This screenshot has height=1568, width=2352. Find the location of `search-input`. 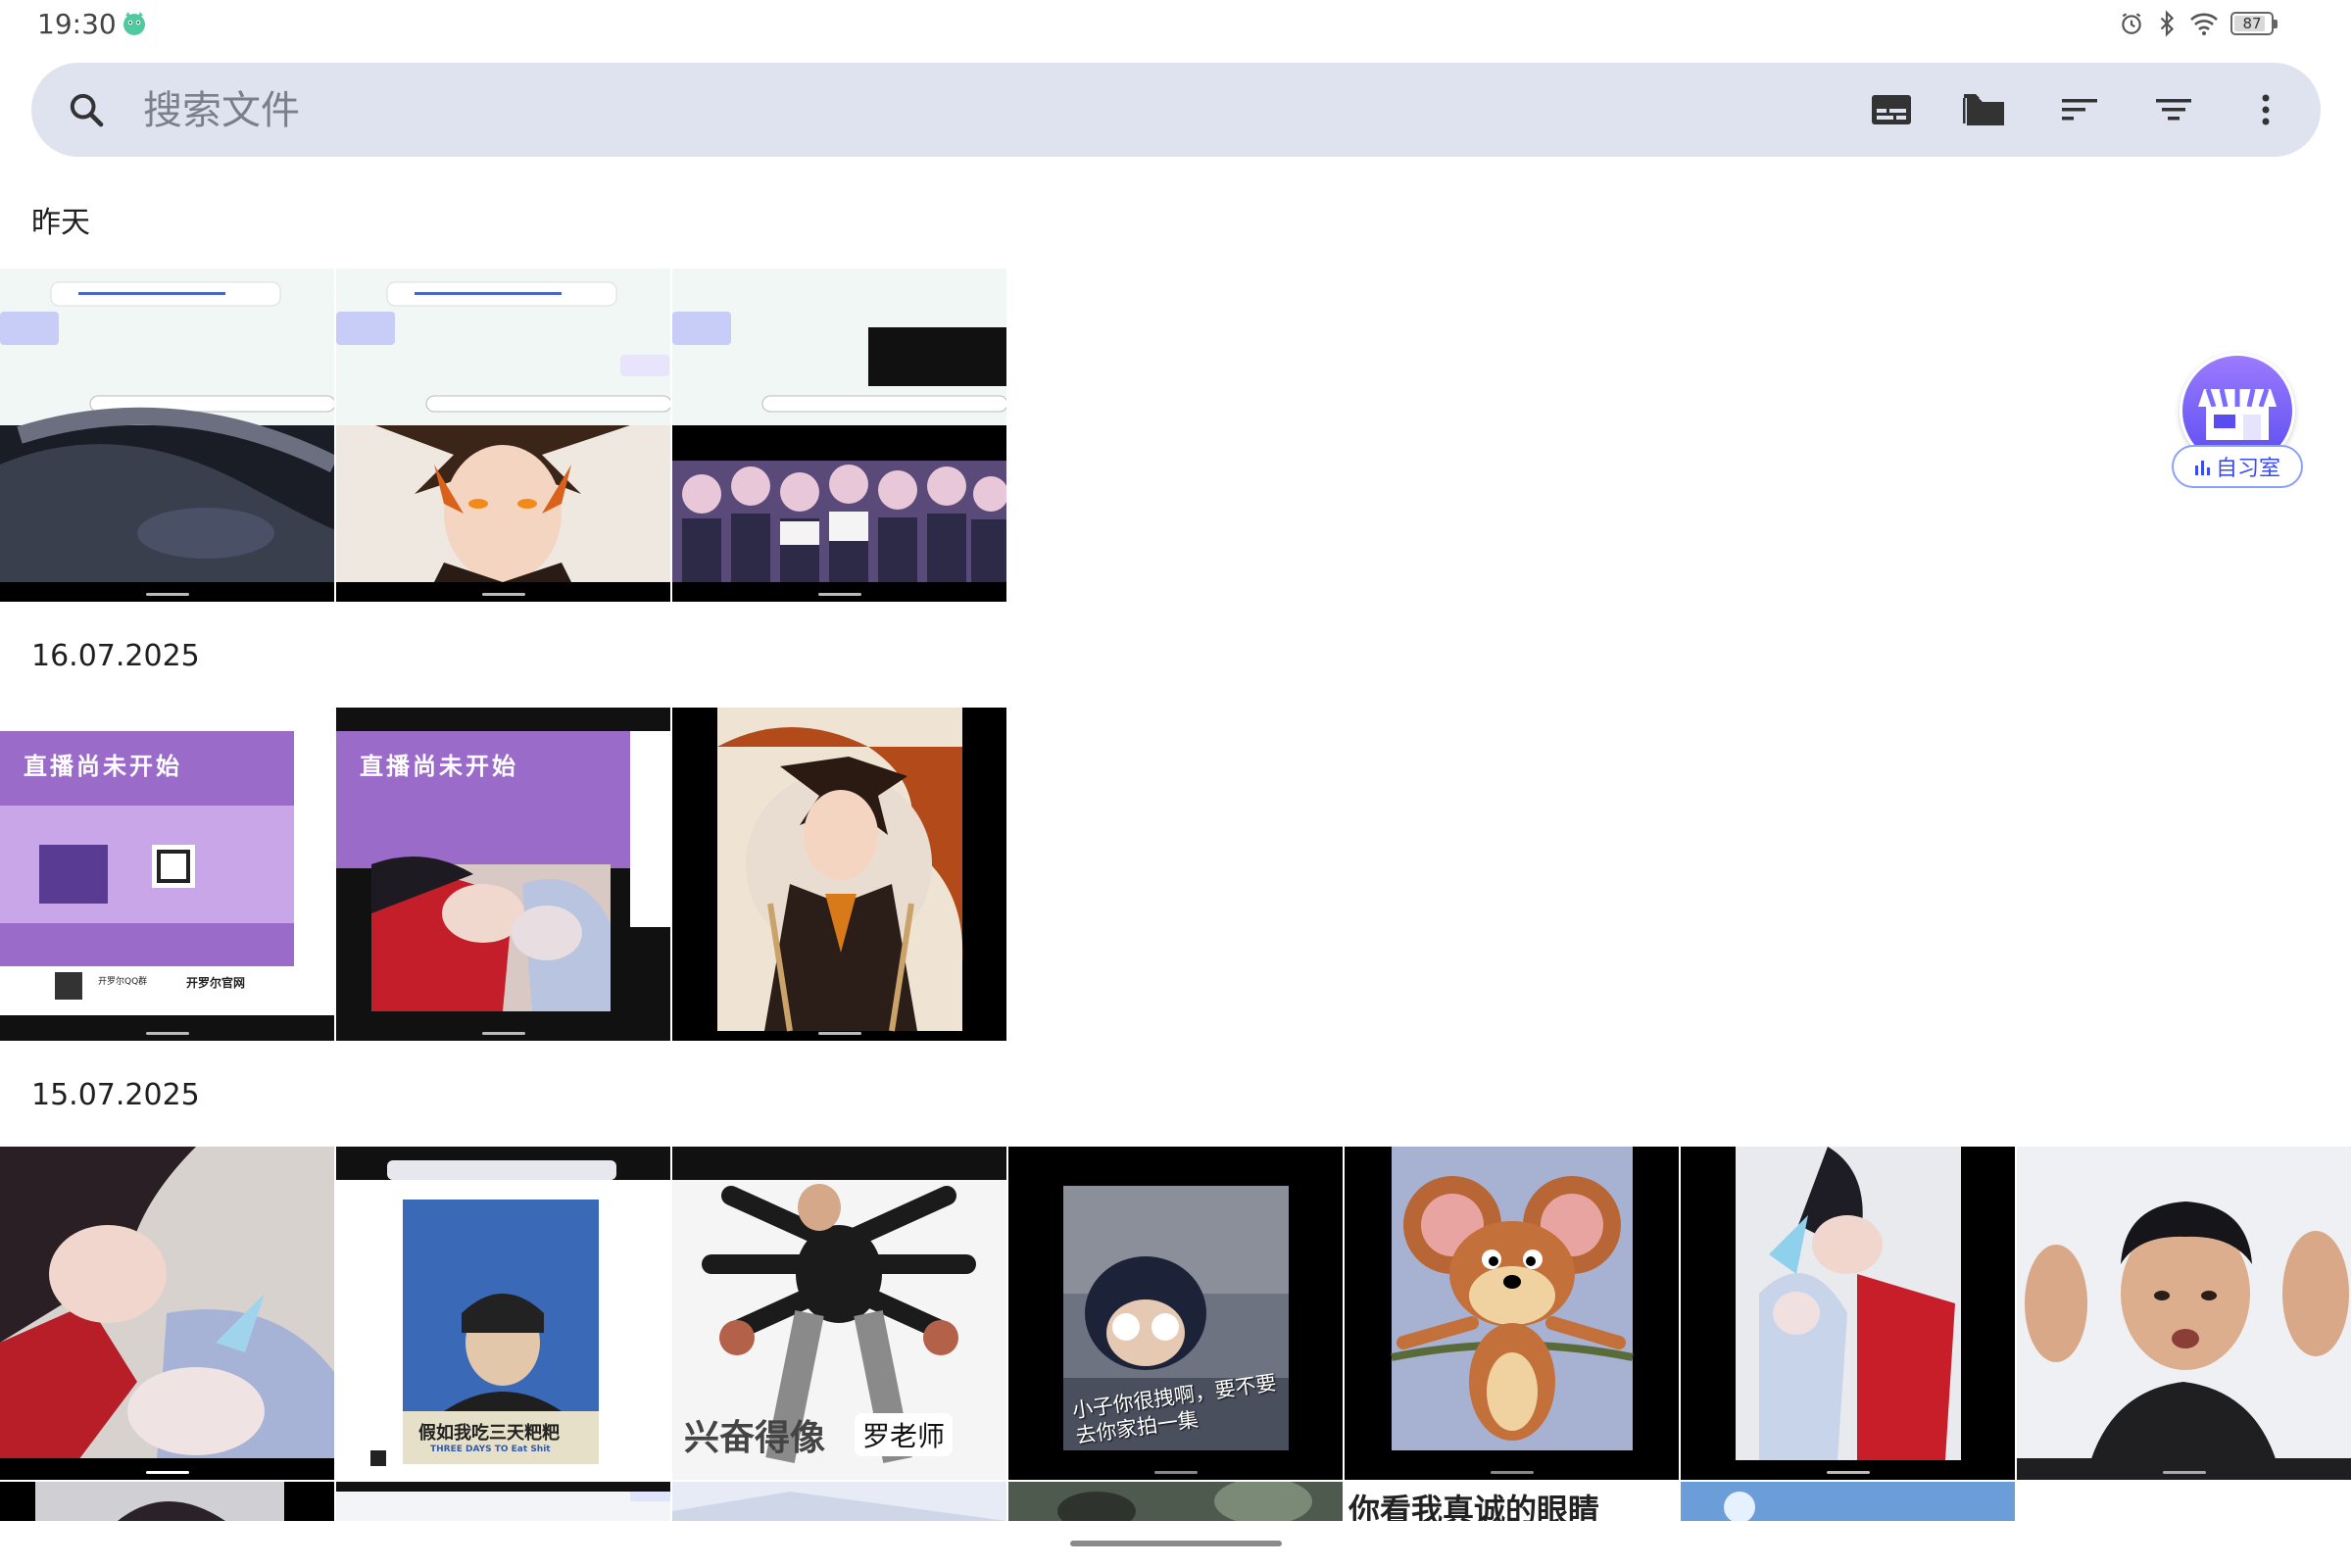

search-input is located at coordinates (878, 110).